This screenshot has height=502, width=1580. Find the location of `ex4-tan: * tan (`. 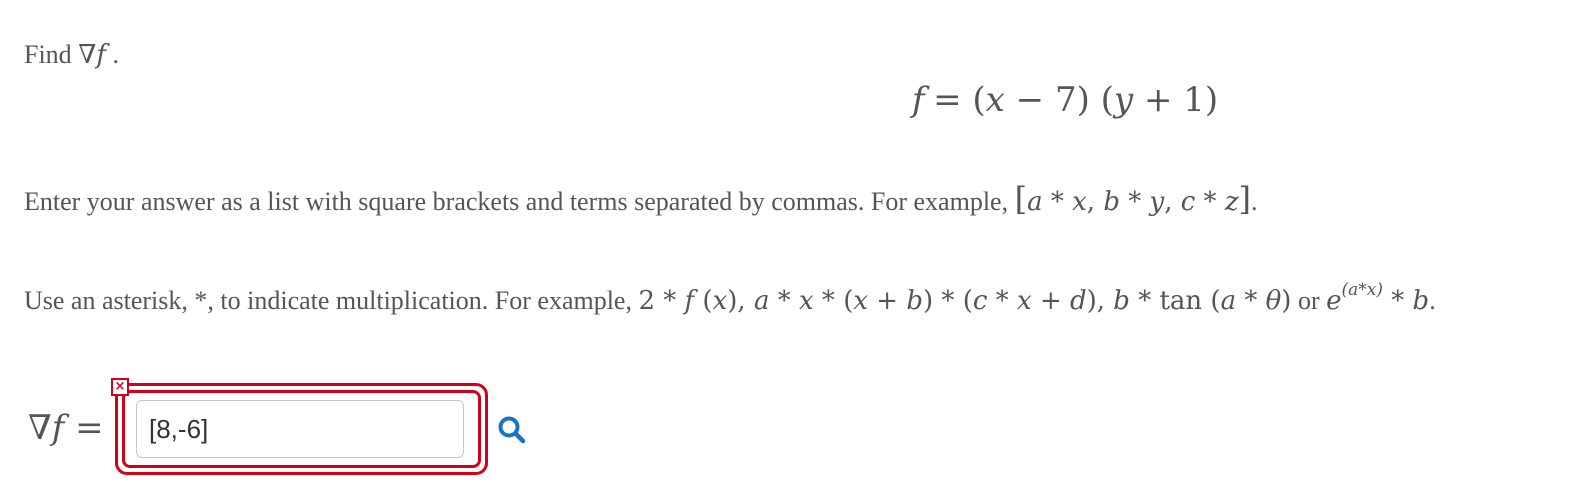

ex4-tan: * tan ( is located at coordinates (1175, 301).